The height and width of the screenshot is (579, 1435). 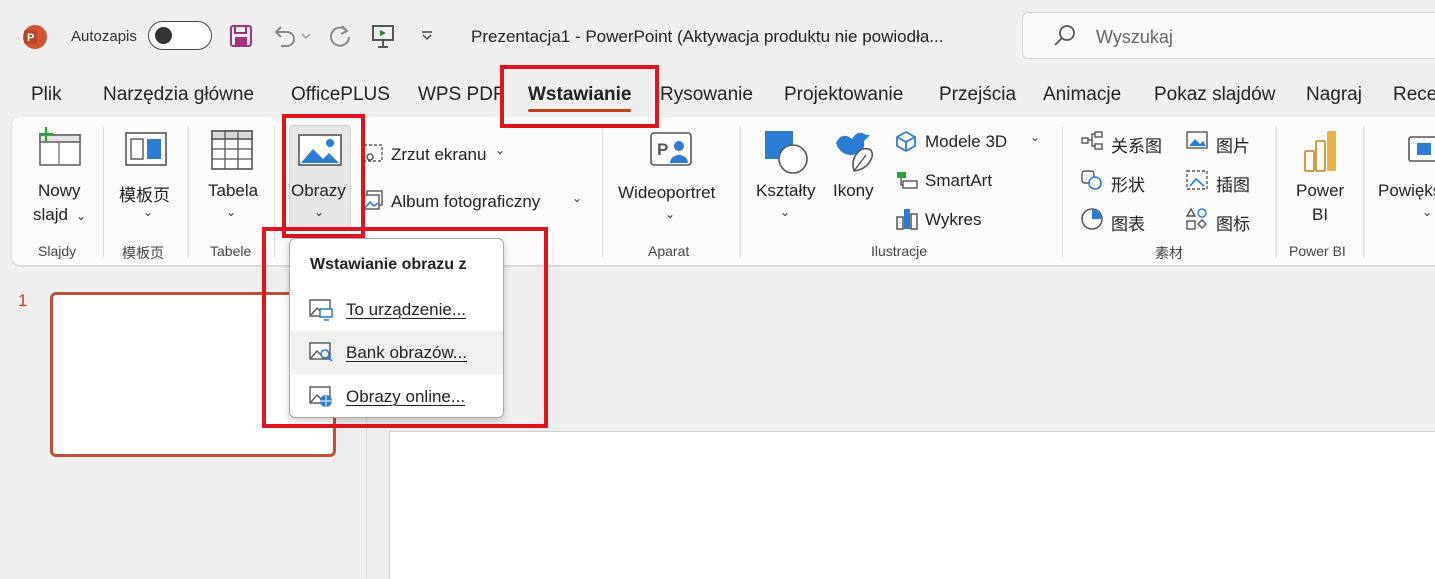 What do you see at coordinates (966, 142) in the screenshot?
I see `3d-models-label: Modele 3D` at bounding box center [966, 142].